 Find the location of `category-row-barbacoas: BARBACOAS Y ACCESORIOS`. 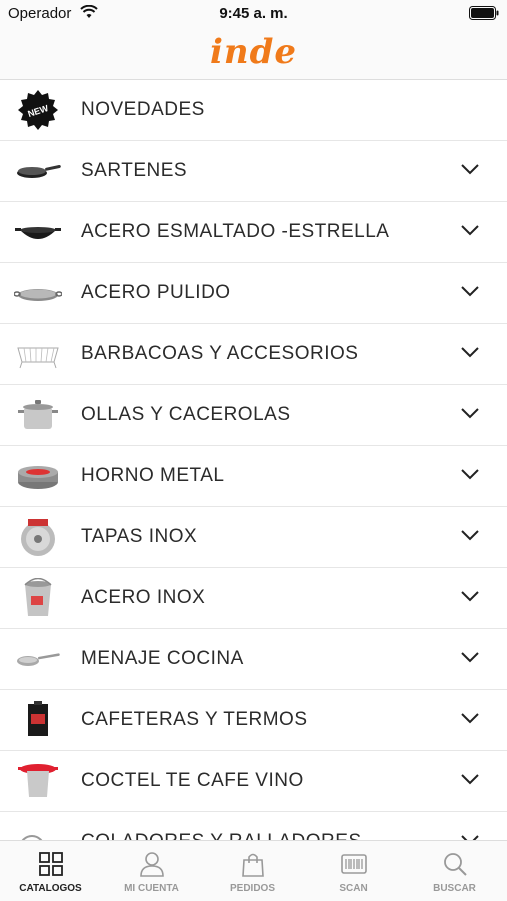

category-row-barbacoas: BARBACOAS Y ACCESORIOS is located at coordinates (253, 354).